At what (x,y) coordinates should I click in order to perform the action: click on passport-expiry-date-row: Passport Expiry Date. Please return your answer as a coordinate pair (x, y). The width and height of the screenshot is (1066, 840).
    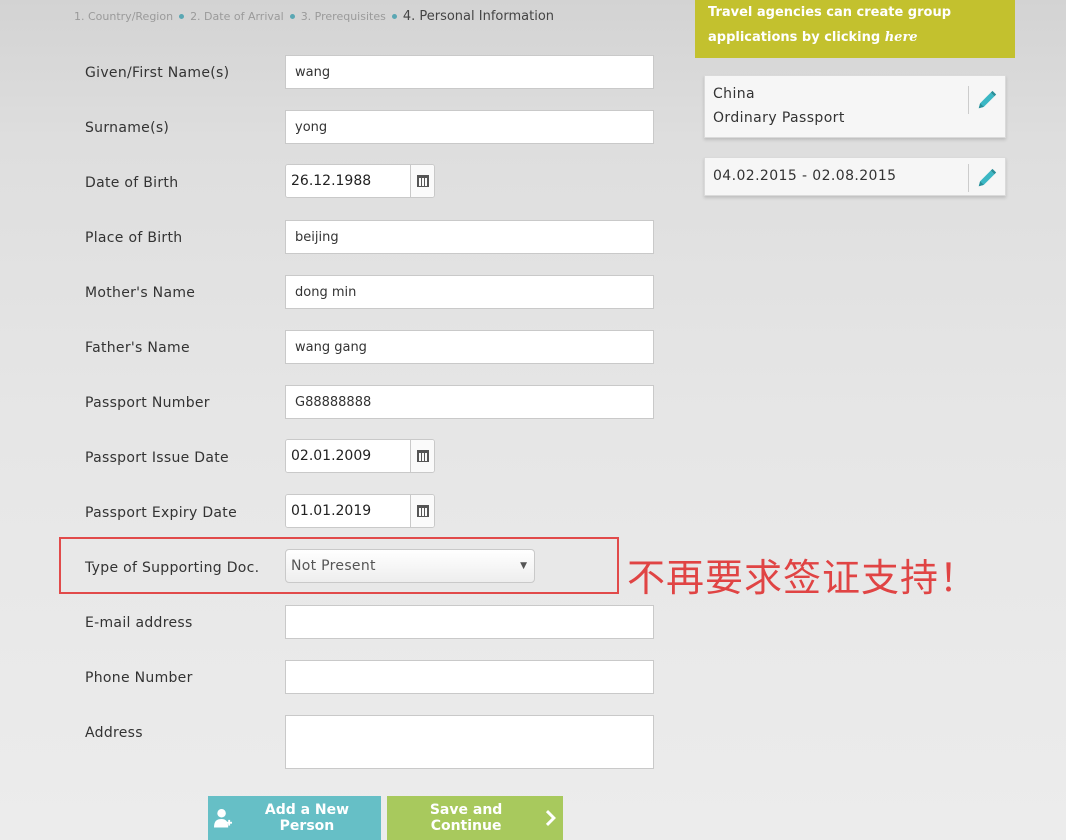
    Looking at the image, I should click on (371, 513).